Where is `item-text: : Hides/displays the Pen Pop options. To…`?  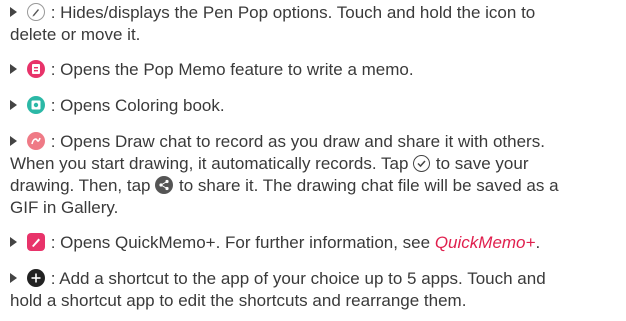 item-text: : Hides/displays the Pen Pop options. To… is located at coordinates (293, 12).